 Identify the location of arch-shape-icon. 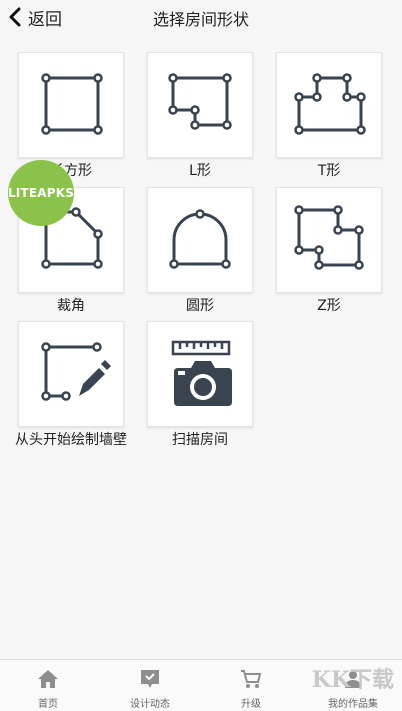
(200, 239).